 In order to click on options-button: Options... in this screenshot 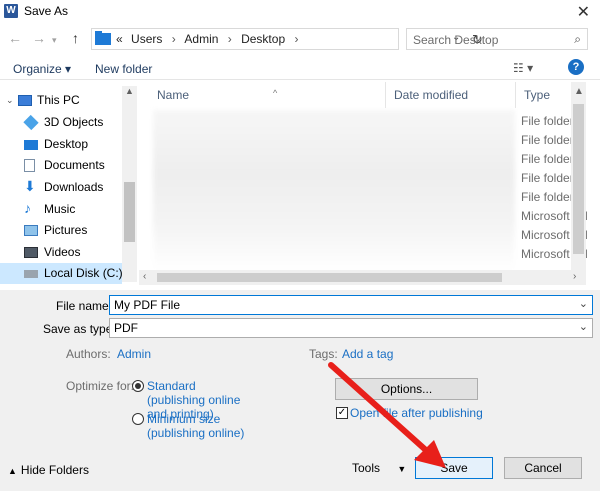, I will do `click(406, 389)`.